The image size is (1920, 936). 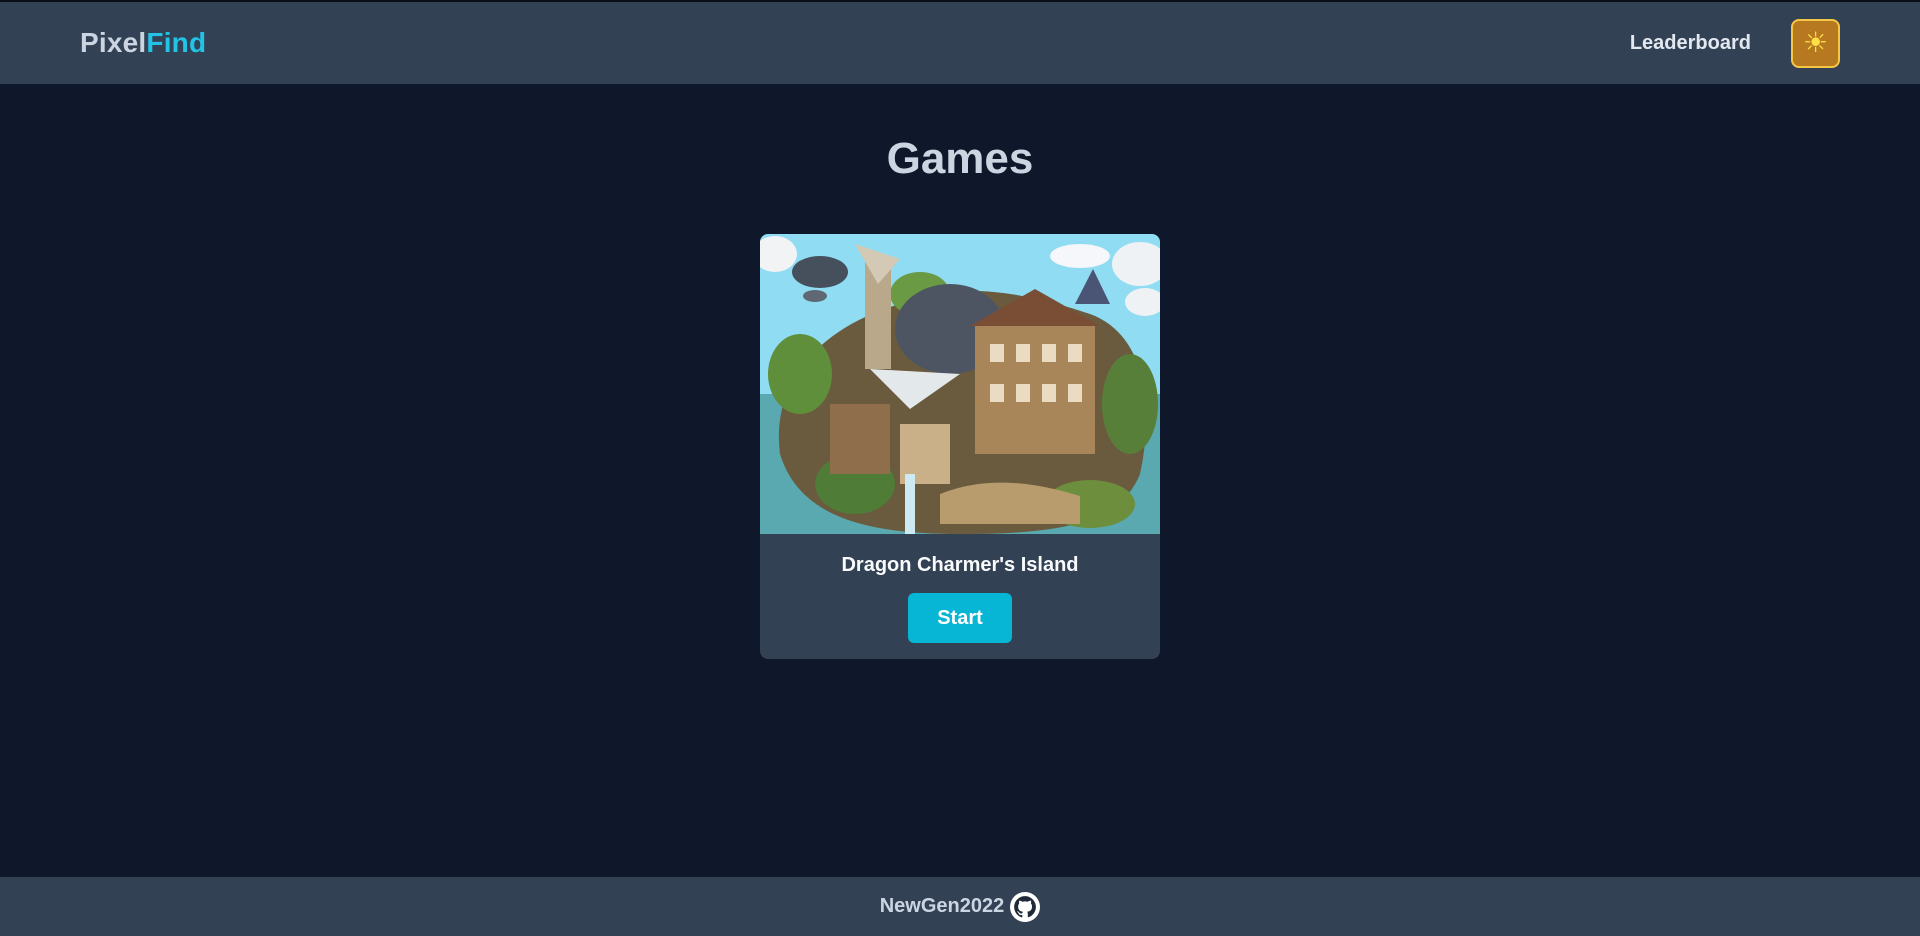 I want to click on game-thumbnail, so click(x=960, y=384).